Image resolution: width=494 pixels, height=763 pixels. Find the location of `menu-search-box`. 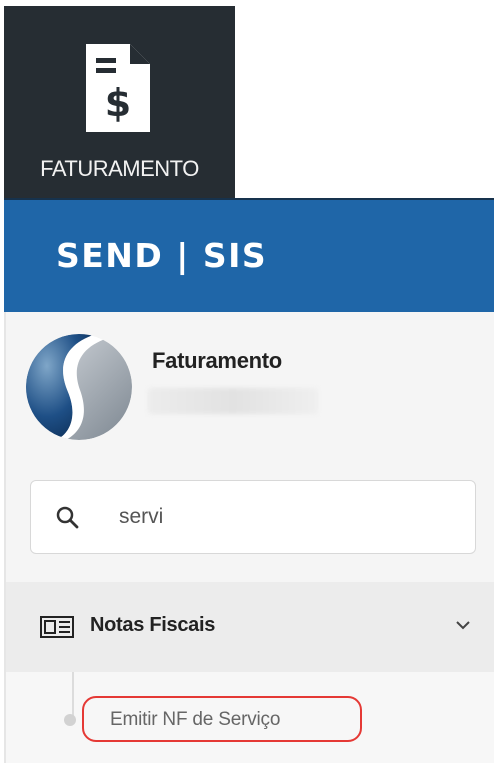

menu-search-box is located at coordinates (253, 517).